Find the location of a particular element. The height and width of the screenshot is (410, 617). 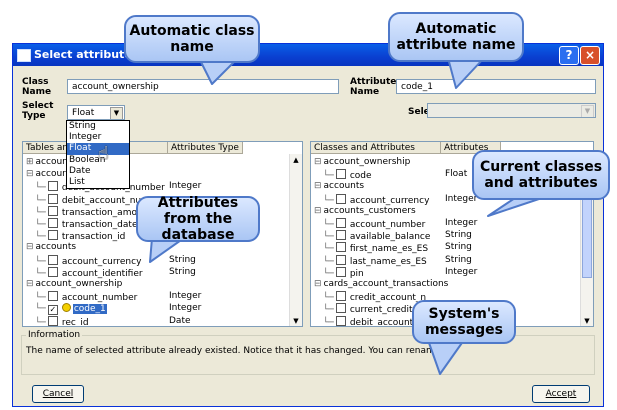

callout-attribute-name: Automatic attribute name is located at coordinates (456, 37).